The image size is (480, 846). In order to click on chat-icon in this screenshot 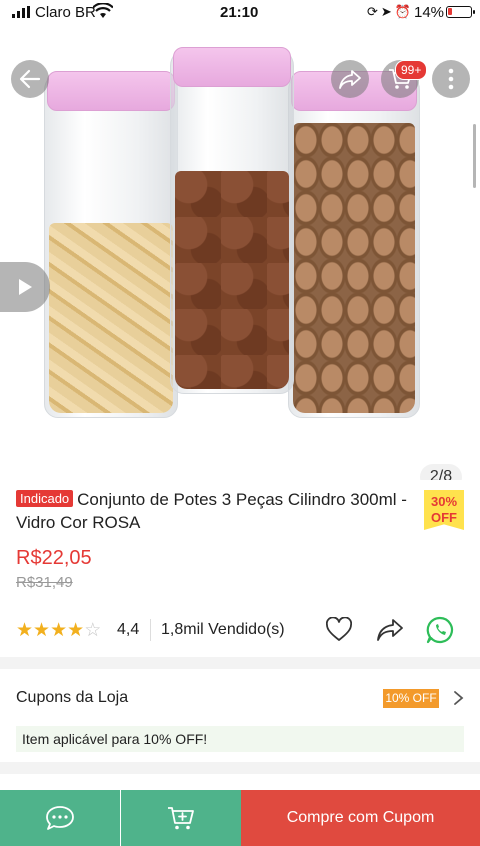, I will do `click(60, 818)`.